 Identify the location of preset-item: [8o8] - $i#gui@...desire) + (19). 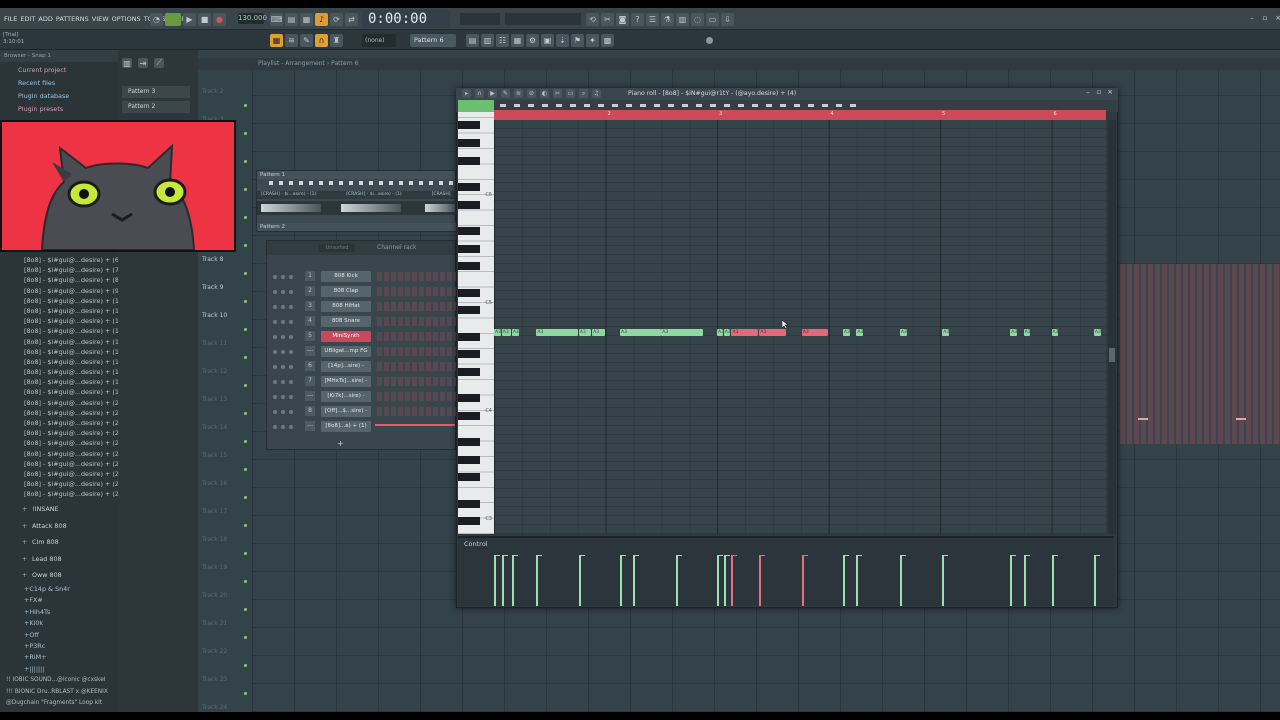
(69, 392).